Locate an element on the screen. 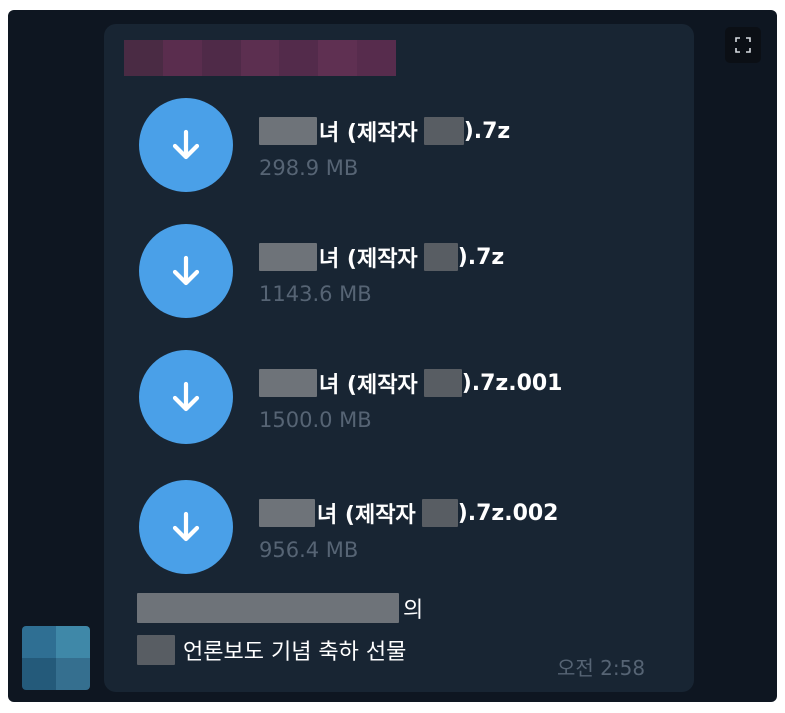  file-size: 298.9 MB is located at coordinates (309, 168).